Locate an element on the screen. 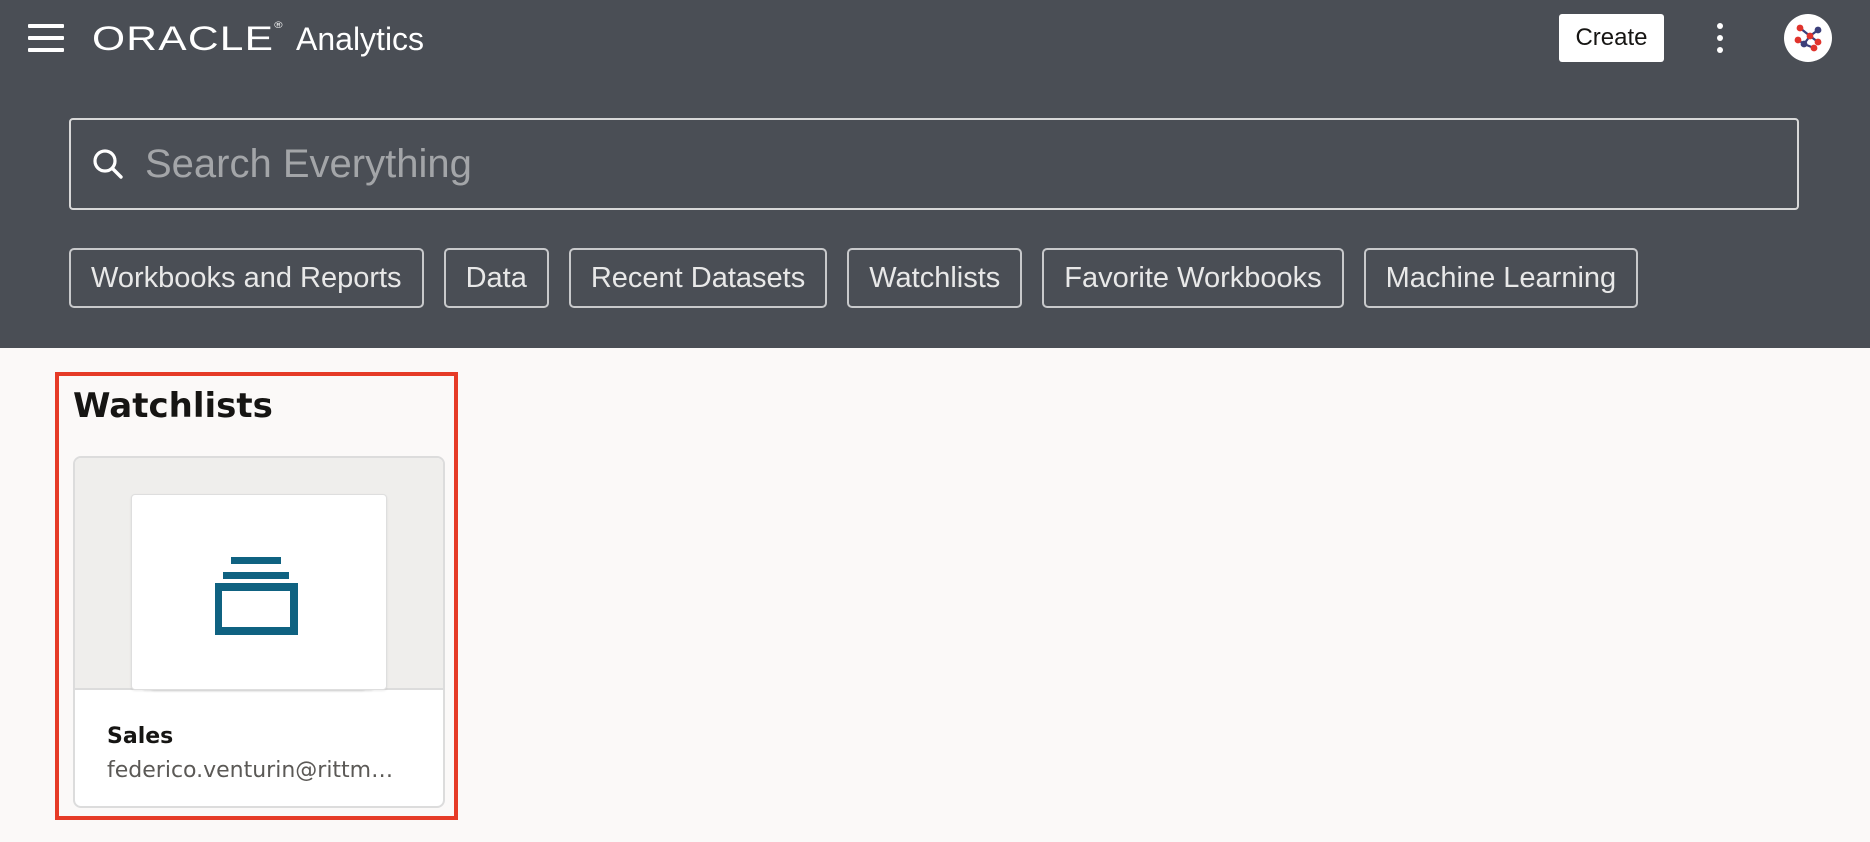 The image size is (1870, 842). avatar-graphic is located at coordinates (1808, 38).